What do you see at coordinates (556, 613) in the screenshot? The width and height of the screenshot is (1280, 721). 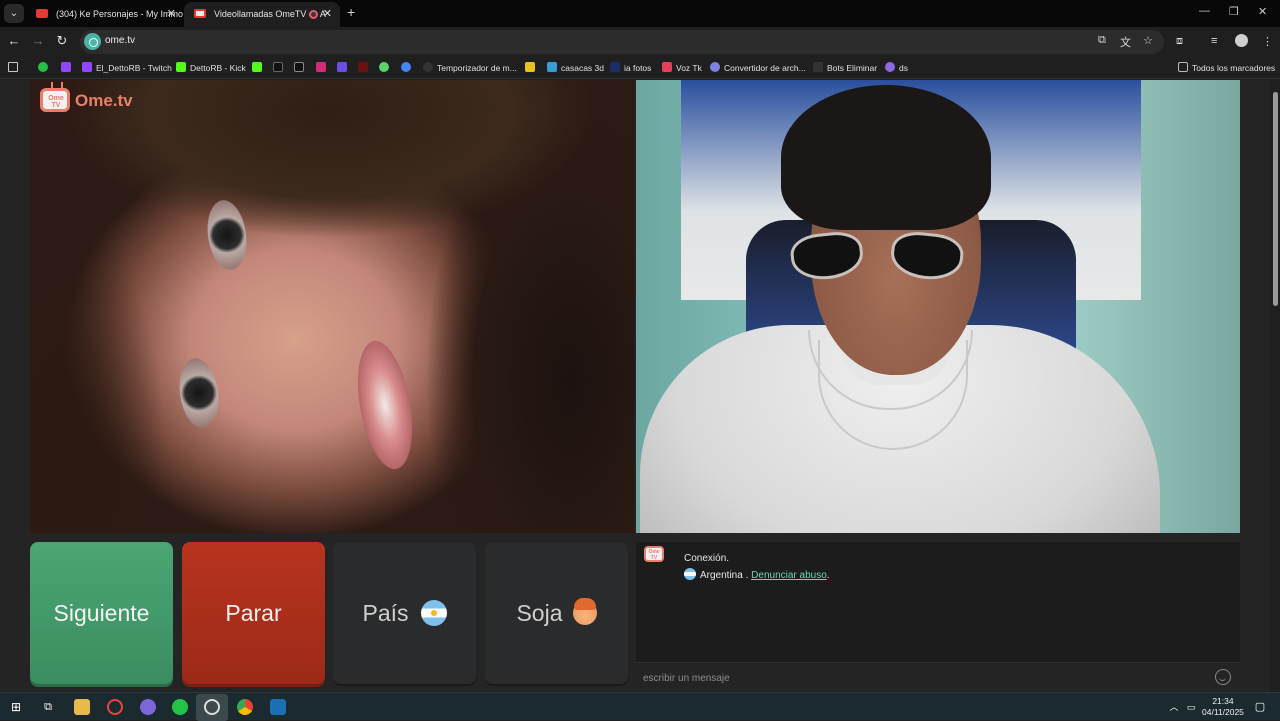 I see `gender-button: Soja` at bounding box center [556, 613].